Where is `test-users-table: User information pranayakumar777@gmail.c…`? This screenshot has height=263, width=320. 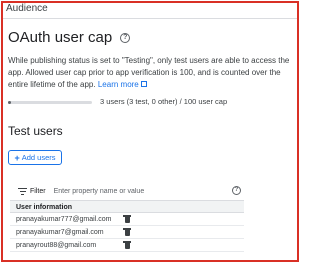 test-users-table: User information pranayakumar777@gmail.c… is located at coordinates (127, 226).